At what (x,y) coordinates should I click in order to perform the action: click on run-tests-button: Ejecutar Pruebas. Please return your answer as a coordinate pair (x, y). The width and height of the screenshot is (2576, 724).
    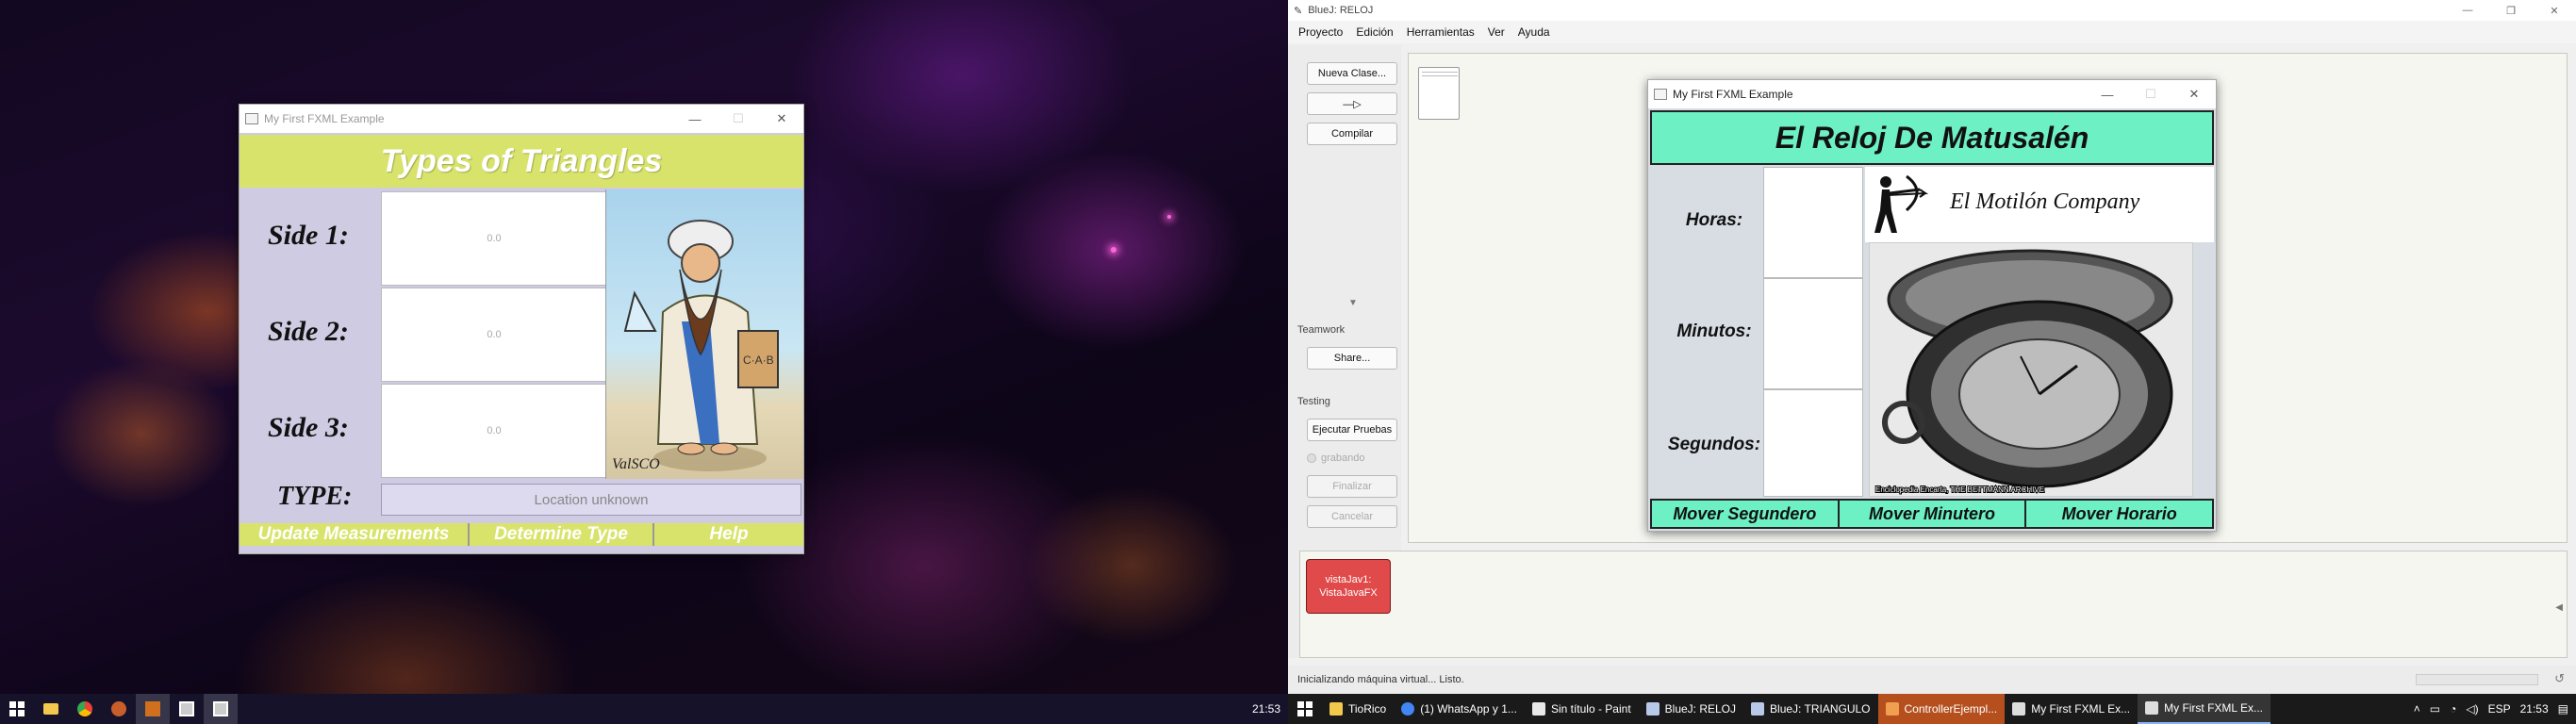
    Looking at the image, I should click on (1352, 430).